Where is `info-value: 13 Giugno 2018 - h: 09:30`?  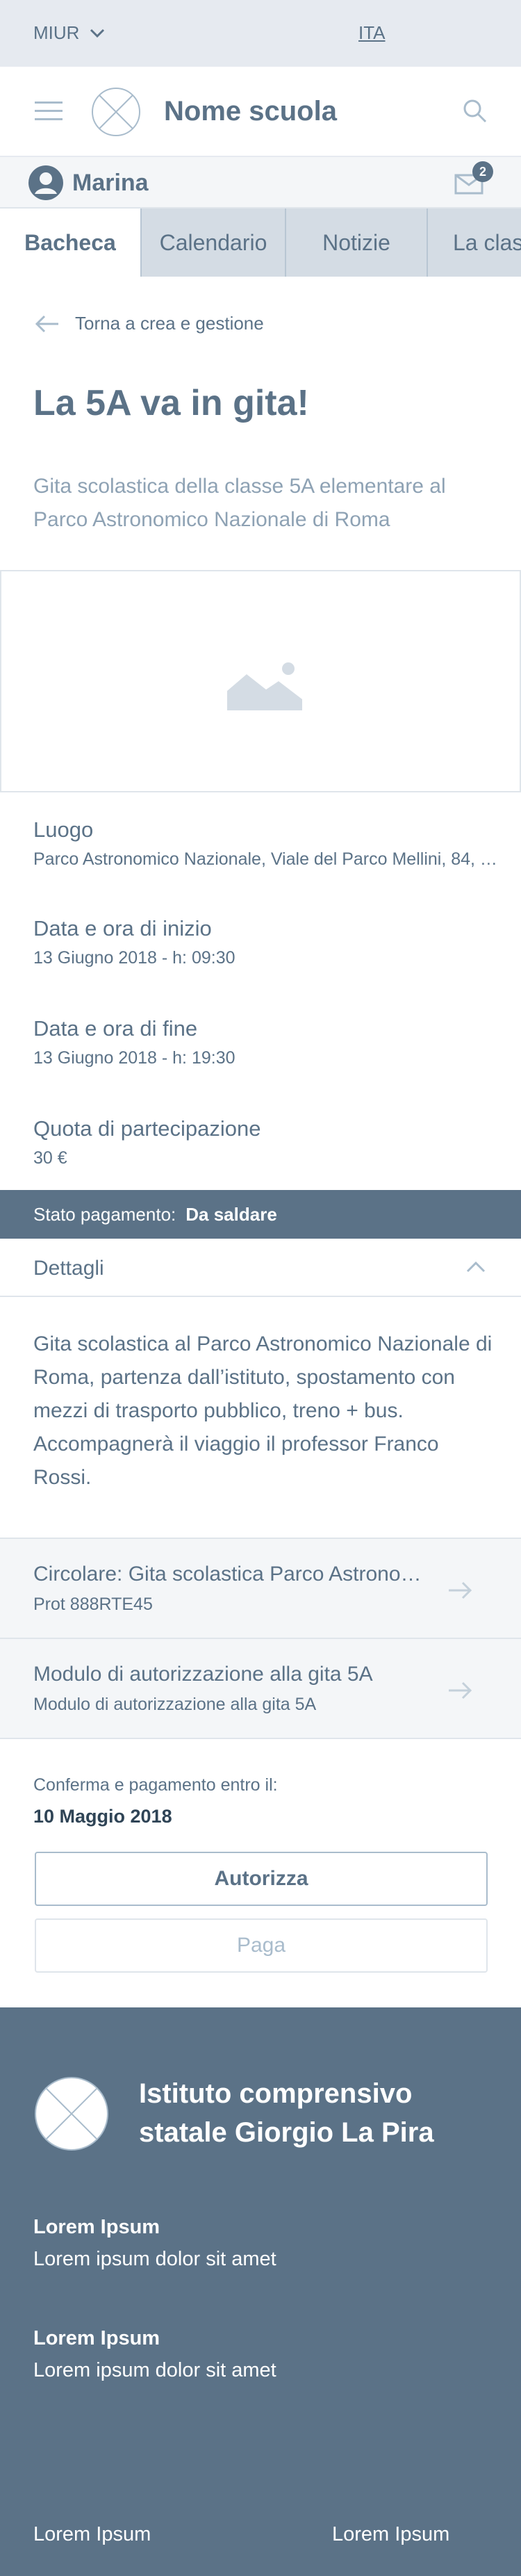 info-value: 13 Giugno 2018 - h: 09:30 is located at coordinates (134, 958).